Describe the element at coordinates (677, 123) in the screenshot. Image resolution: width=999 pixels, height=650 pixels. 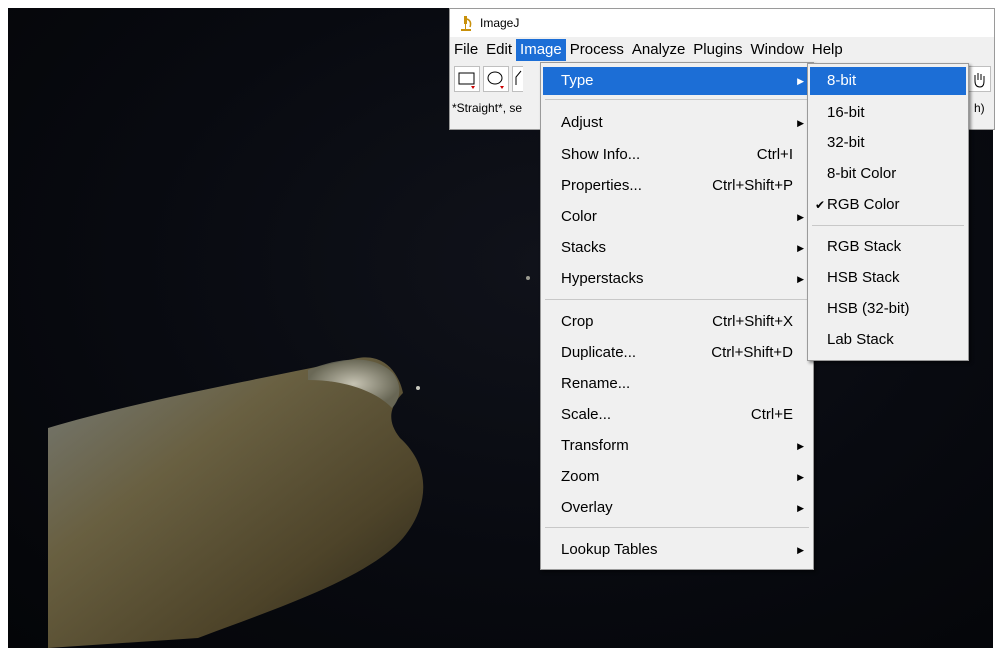
I see `menu-item-adjust: Adjust ▶` at that location.